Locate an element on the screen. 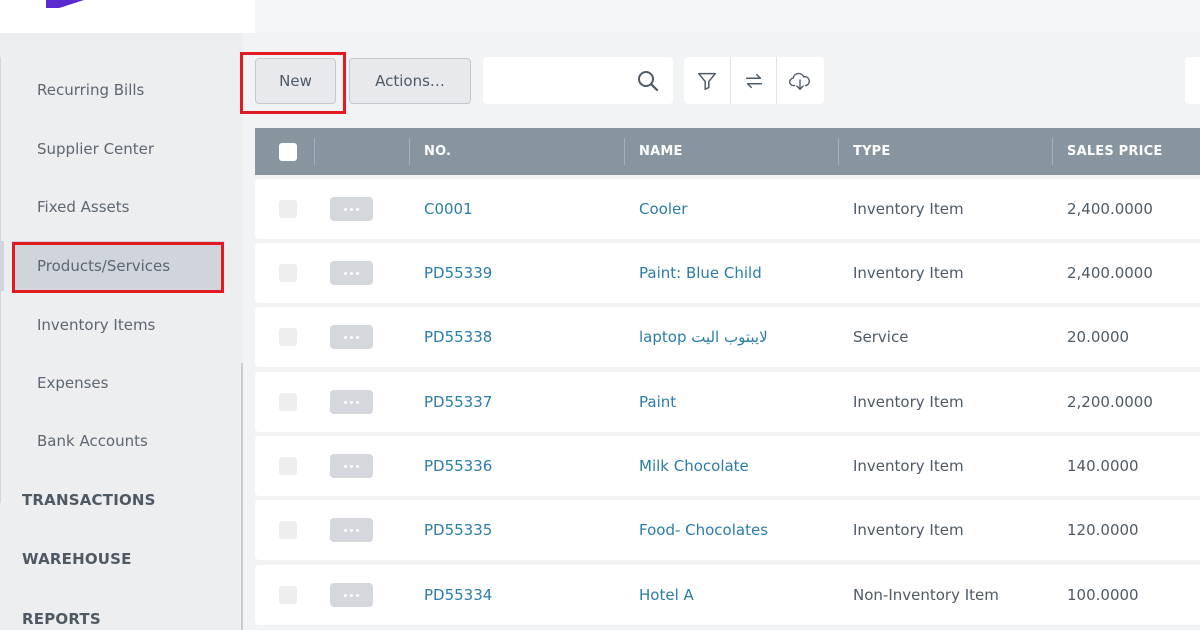 Image resolution: width=1200 pixels, height=630 pixels. search-box is located at coordinates (578, 80).